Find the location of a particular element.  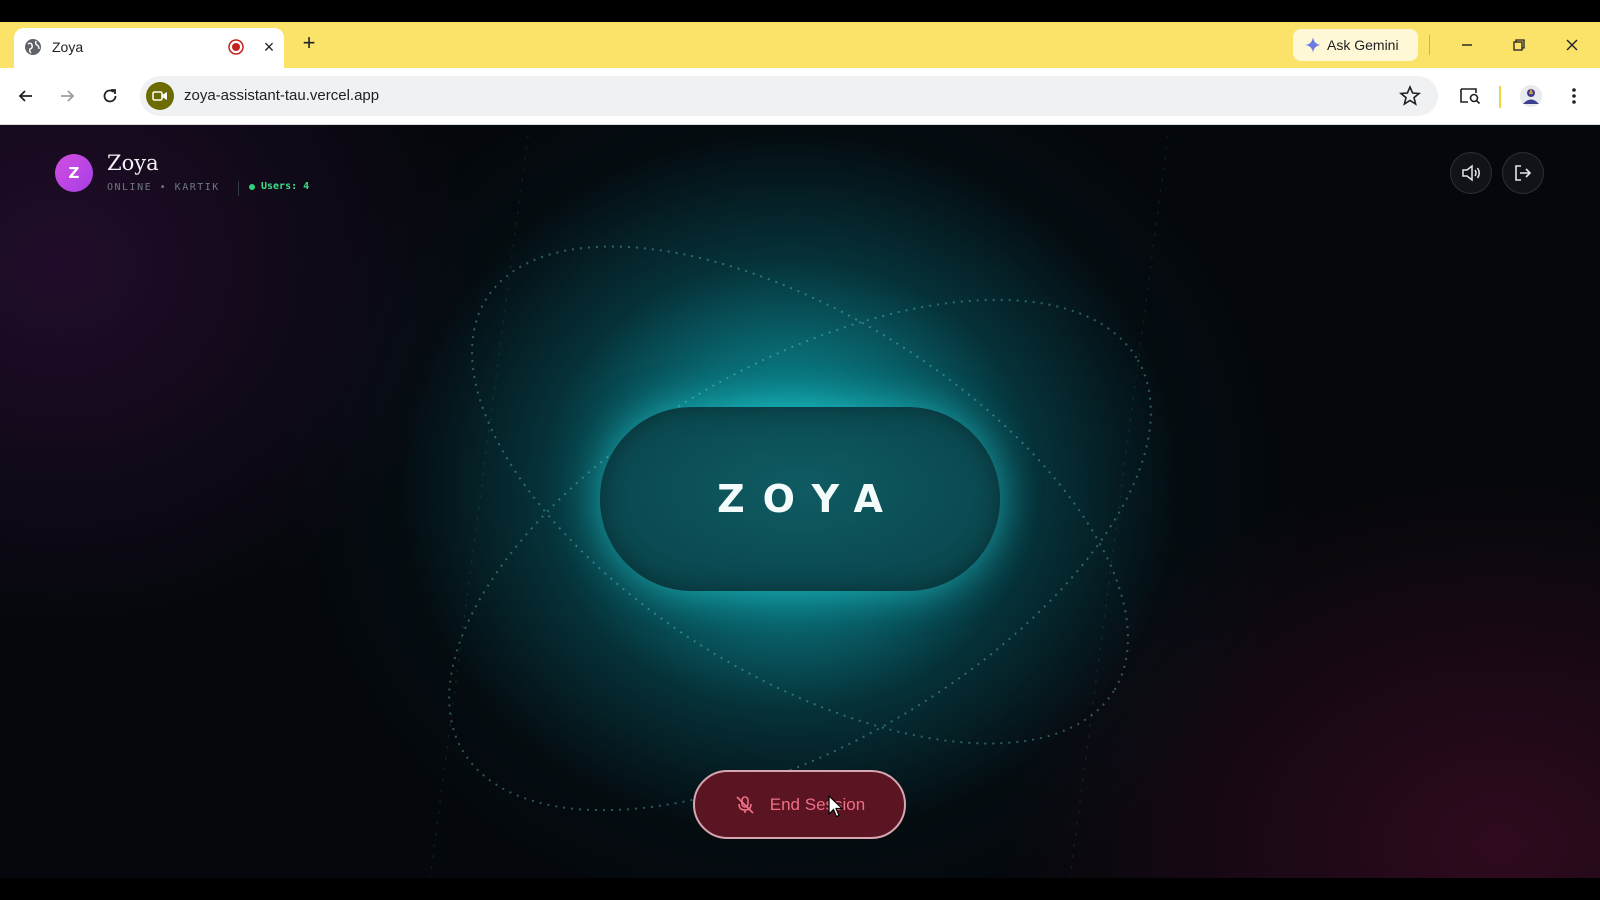

bookmark-star-icon is located at coordinates (1410, 96).